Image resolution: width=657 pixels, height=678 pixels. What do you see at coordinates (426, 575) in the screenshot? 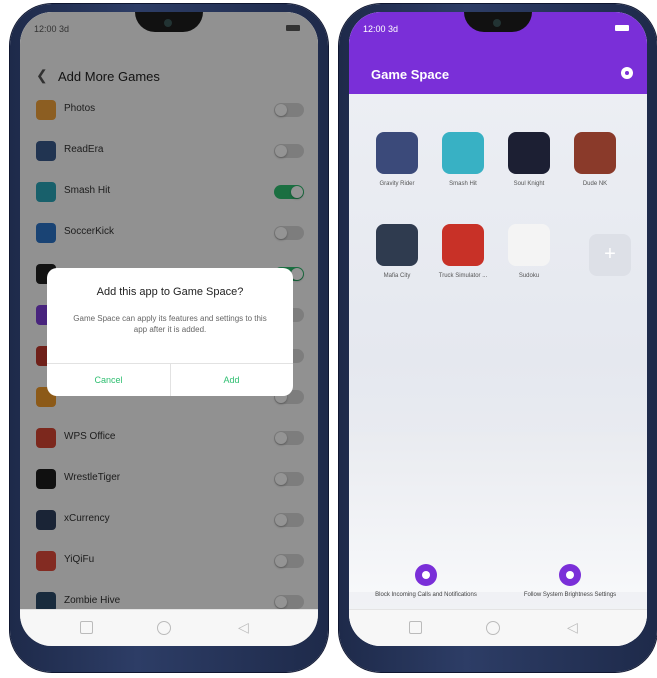
I see `phone-block-icon` at bounding box center [426, 575].